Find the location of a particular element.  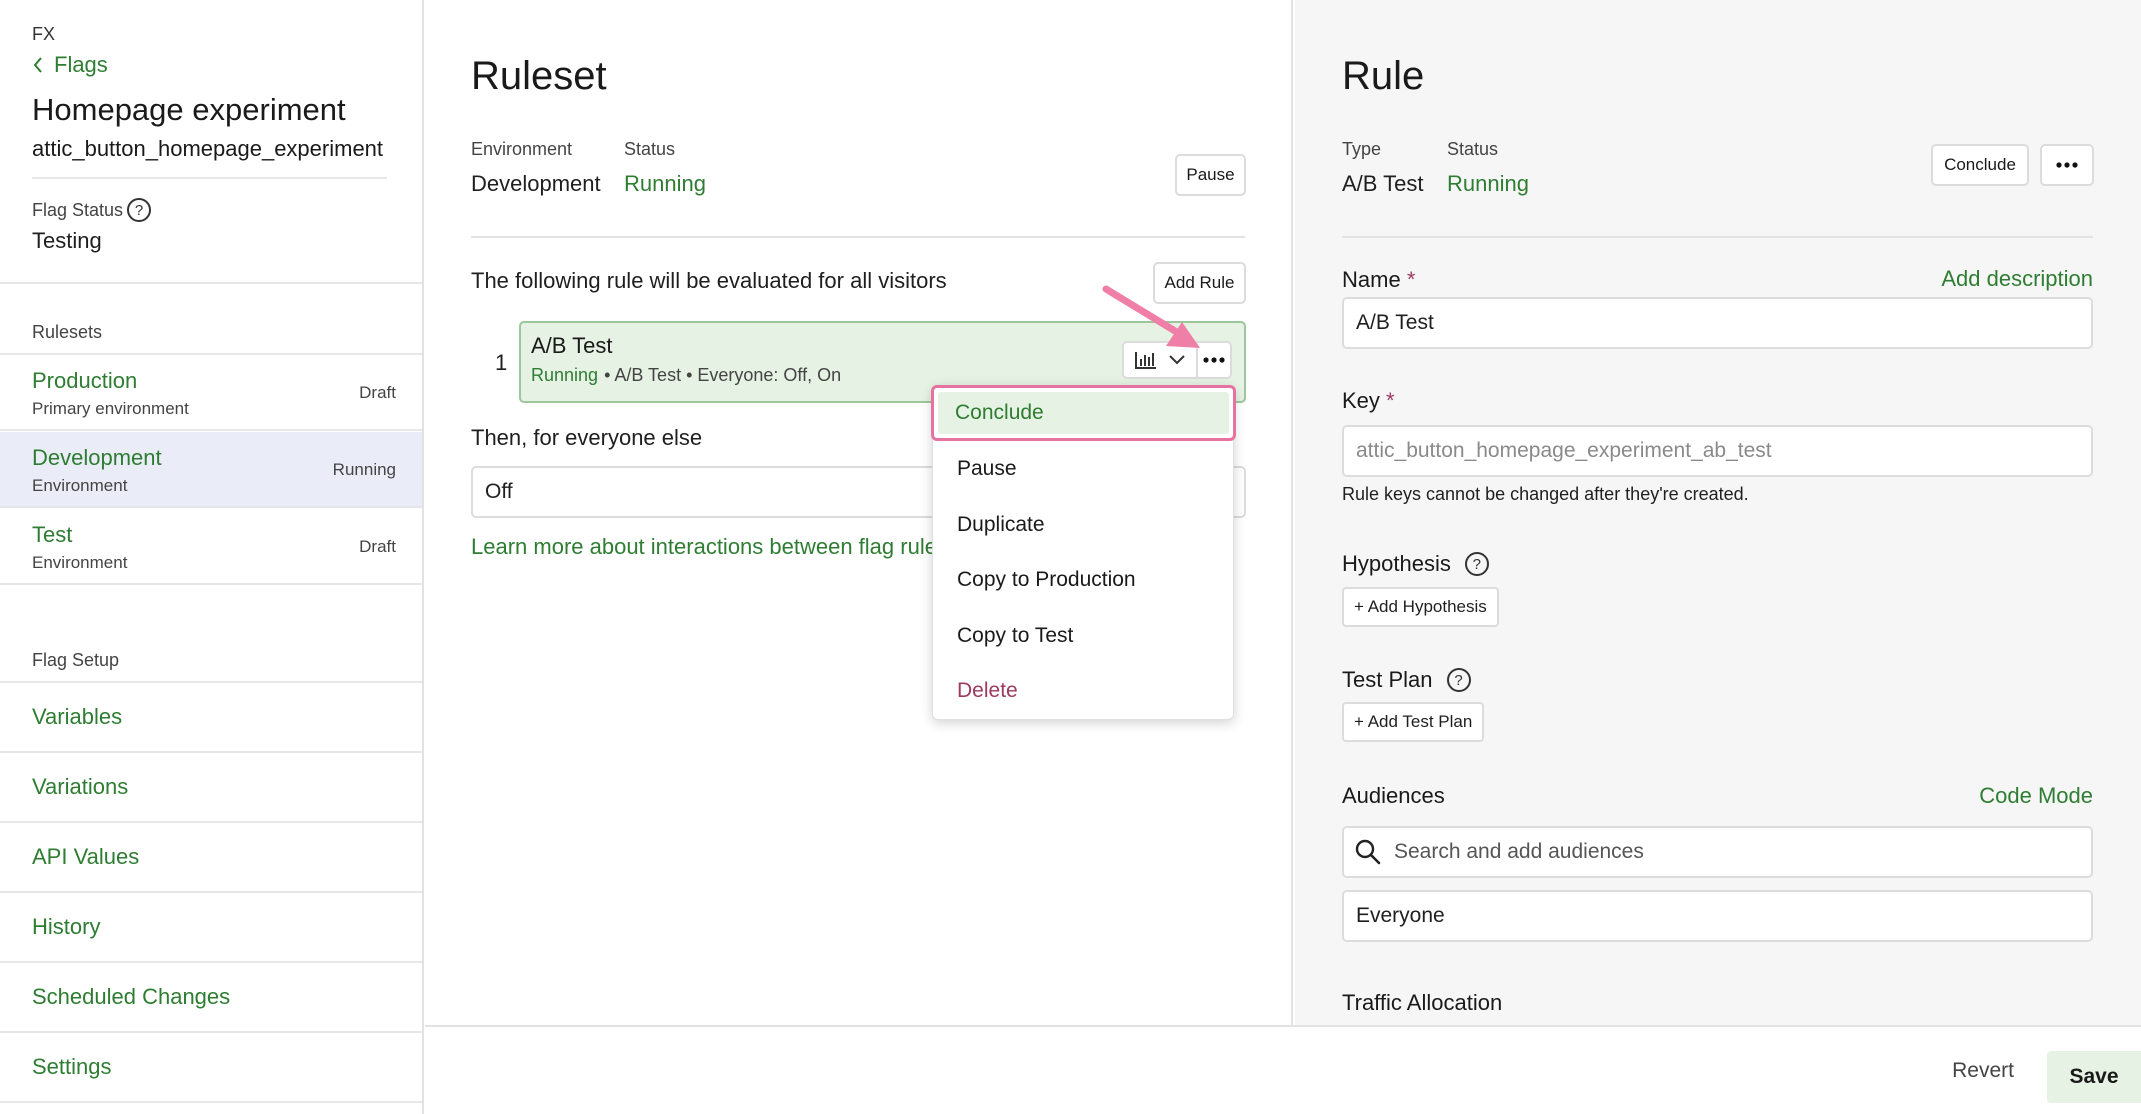

chevron-left-icon is located at coordinates (37, 65).